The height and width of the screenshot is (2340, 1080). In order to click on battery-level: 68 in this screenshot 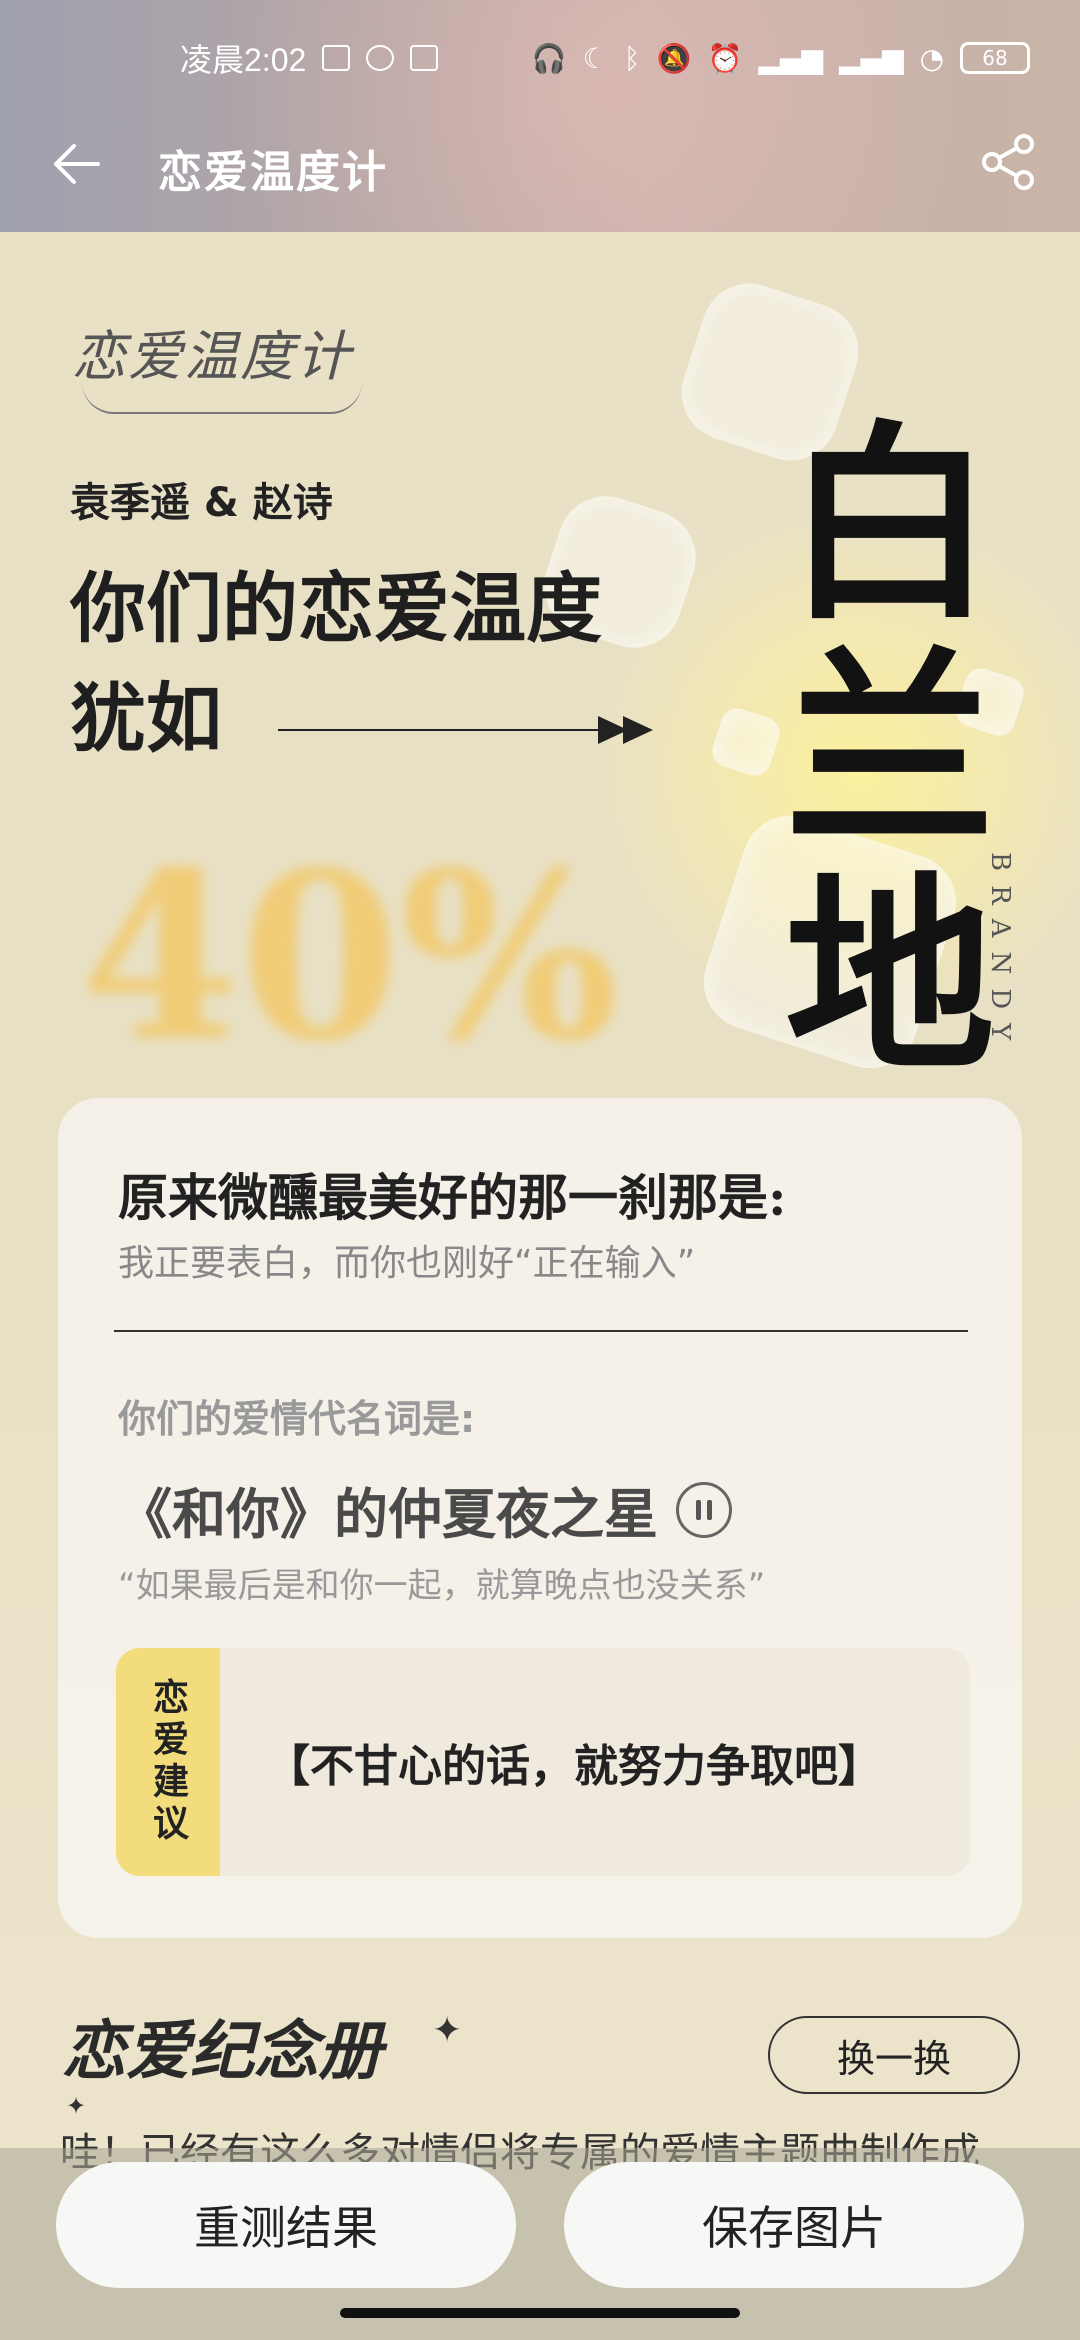, I will do `click(995, 58)`.